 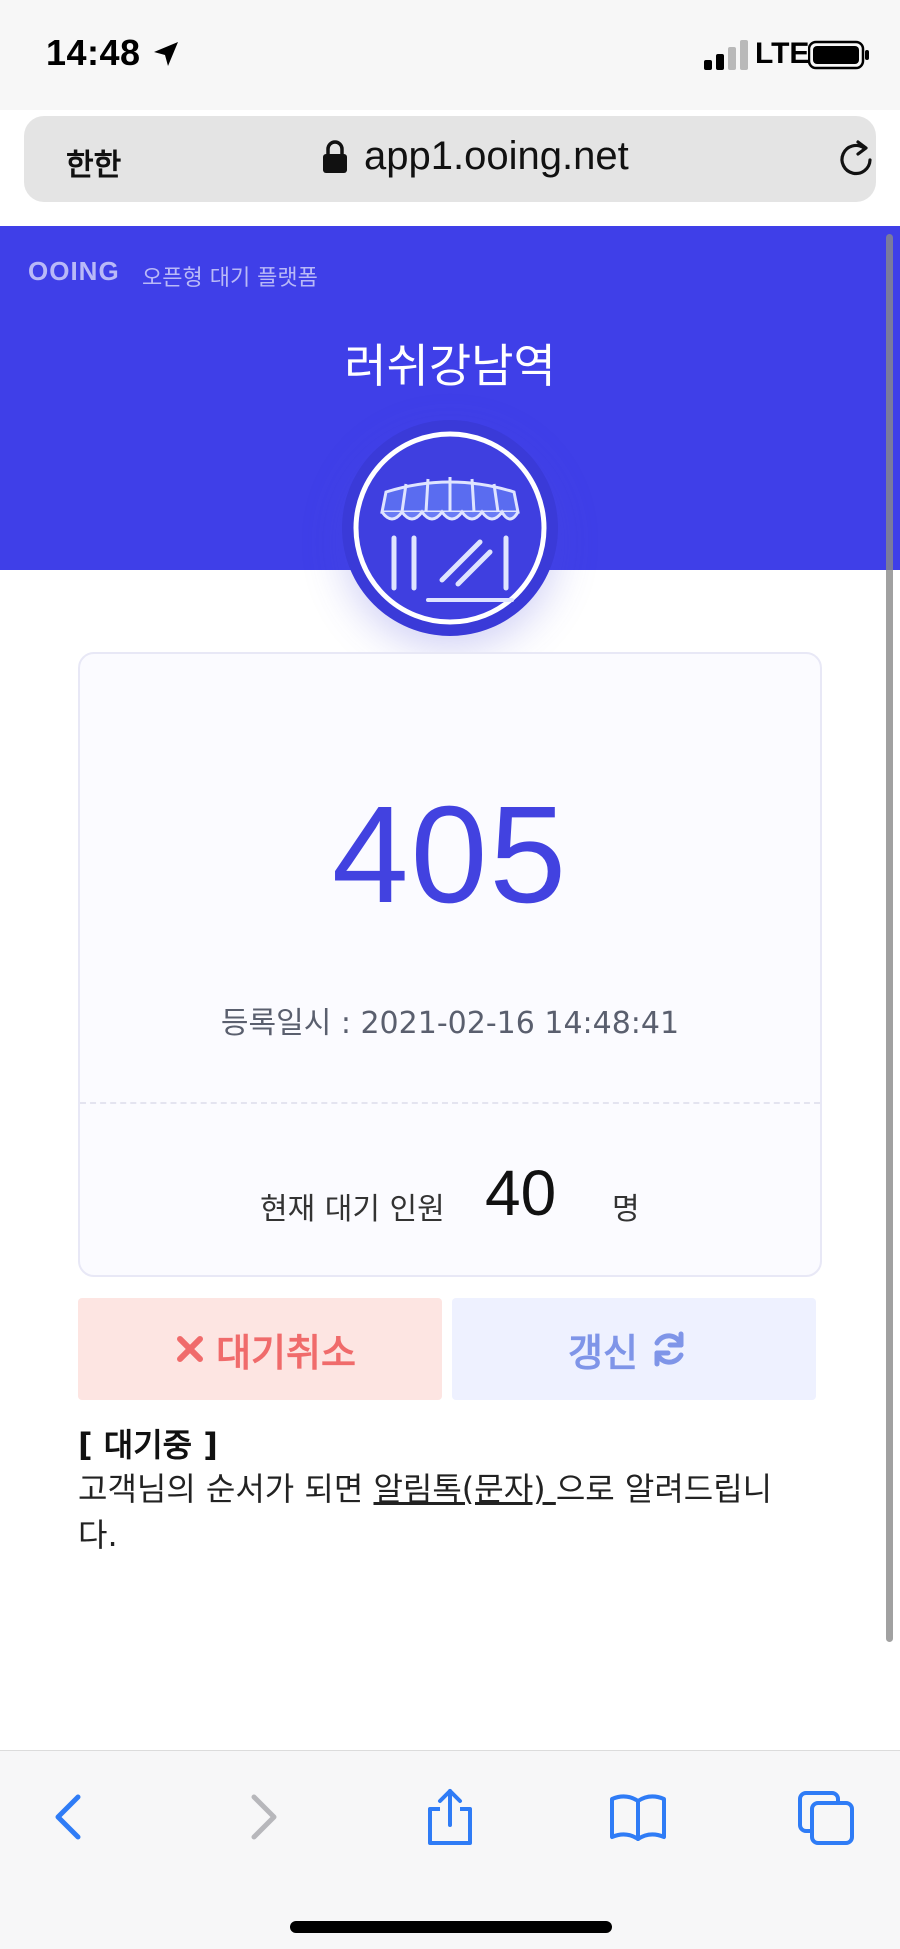 What do you see at coordinates (190, 1349) in the screenshot?
I see `close-x-icon` at bounding box center [190, 1349].